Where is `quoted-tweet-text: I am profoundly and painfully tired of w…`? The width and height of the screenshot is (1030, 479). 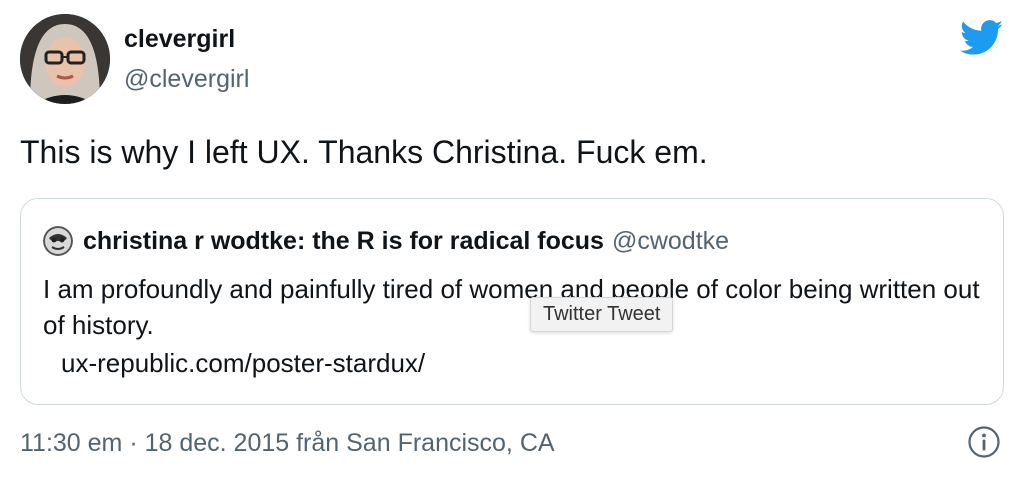
quoted-tweet-text: I am profoundly and painfully tired of w… is located at coordinates (511, 307).